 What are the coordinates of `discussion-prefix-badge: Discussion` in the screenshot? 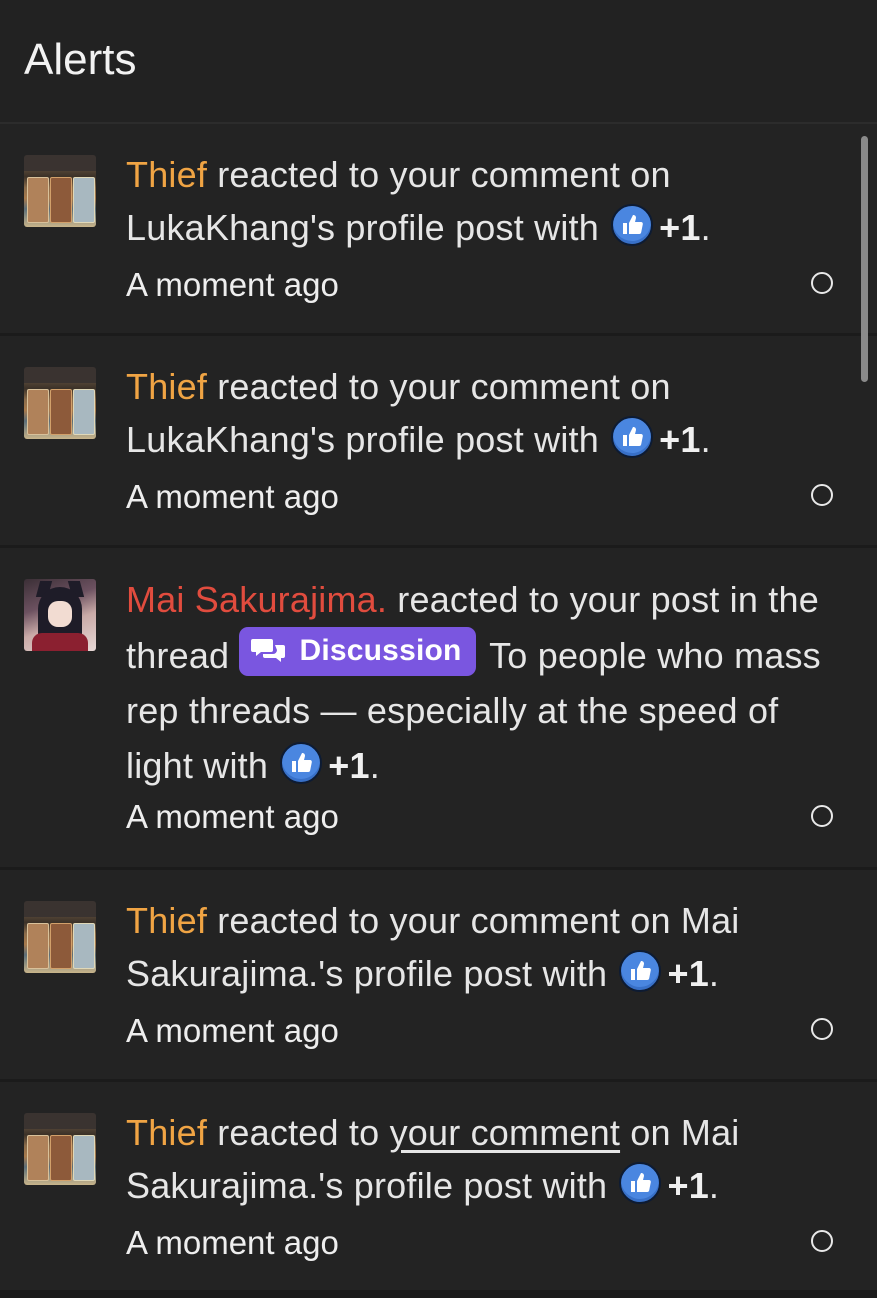 It's located at (357, 651).